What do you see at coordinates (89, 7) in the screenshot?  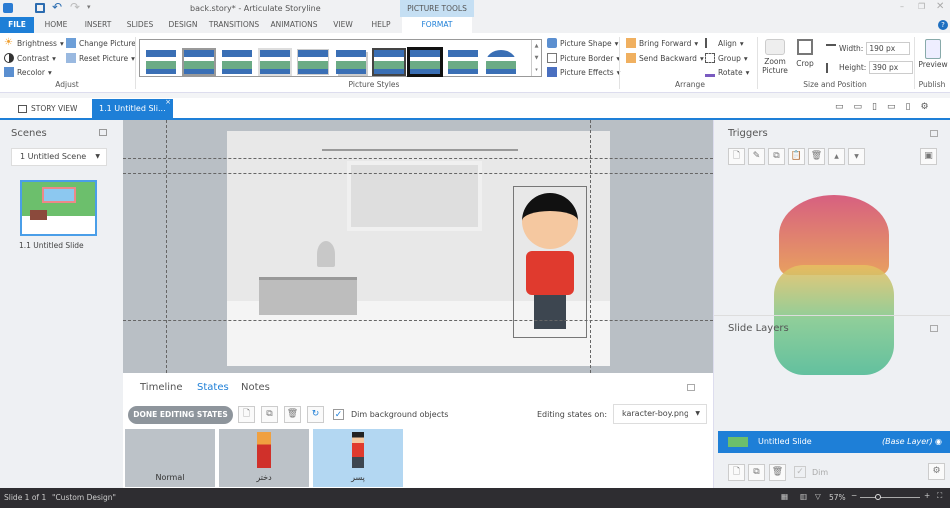 I see `quick-access-dropdown-icon: ▾` at bounding box center [89, 7].